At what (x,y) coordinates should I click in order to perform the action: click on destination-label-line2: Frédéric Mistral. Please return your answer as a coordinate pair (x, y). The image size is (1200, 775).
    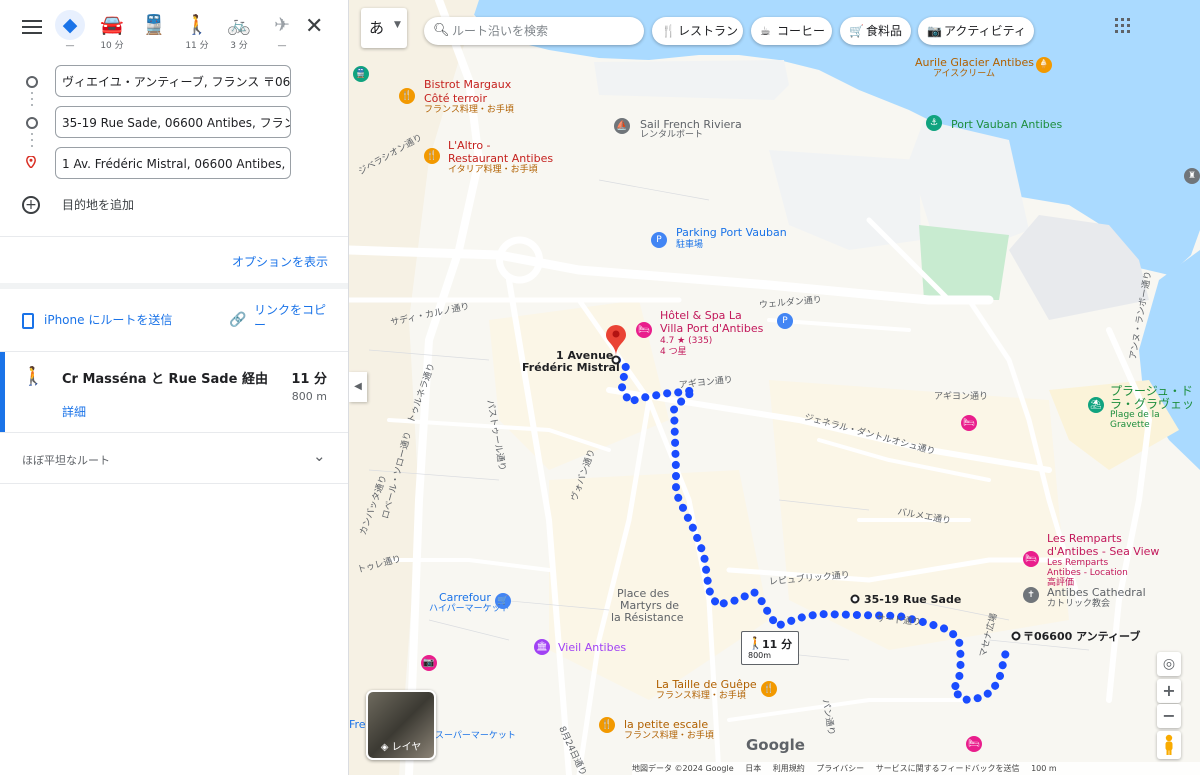
    Looking at the image, I should click on (571, 367).